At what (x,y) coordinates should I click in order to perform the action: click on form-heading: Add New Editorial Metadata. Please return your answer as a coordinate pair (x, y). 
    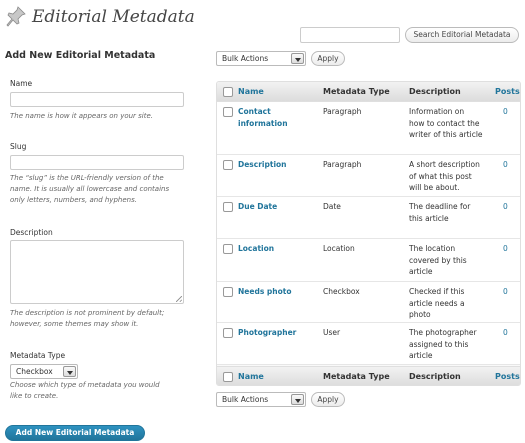
    Looking at the image, I should click on (80, 55).